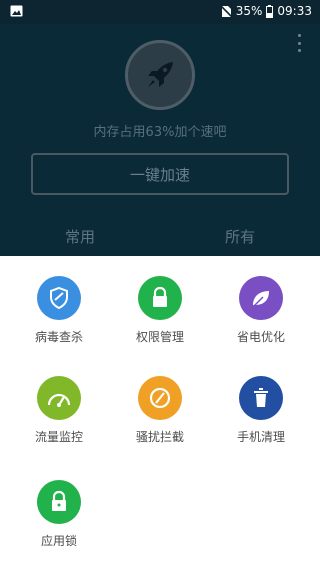 This screenshot has width=320, height=569. I want to click on battery-percent: 35%, so click(249, 11).